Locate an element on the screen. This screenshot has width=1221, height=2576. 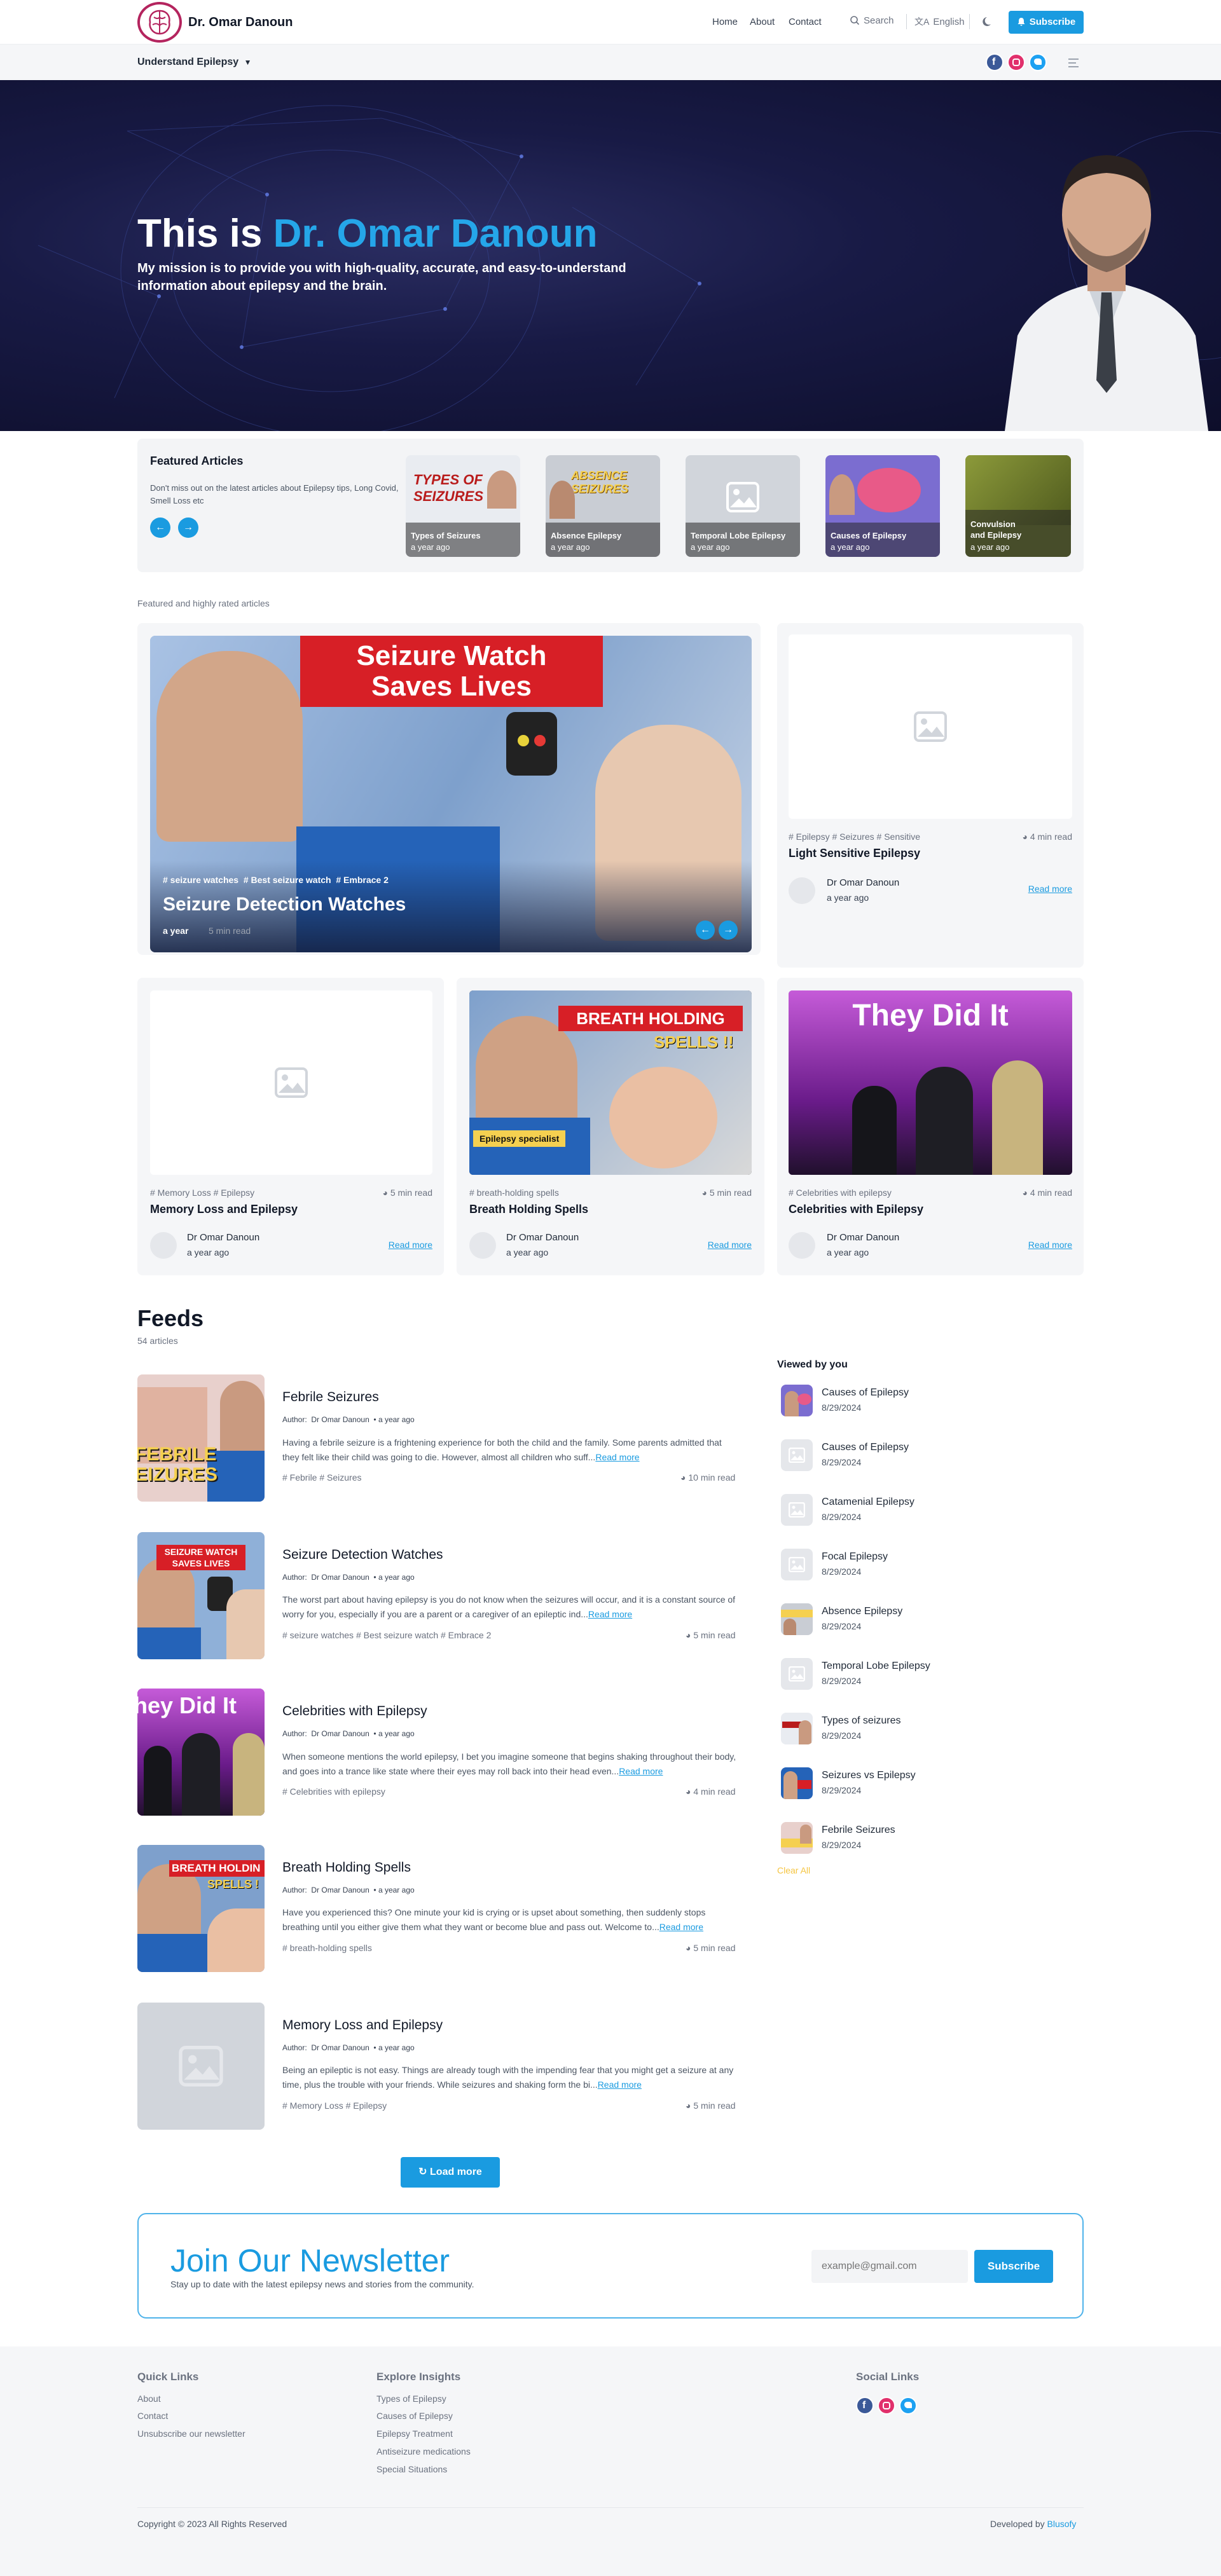
caption-badge: Epilepsy specialist is located at coordinates (519, 1138).